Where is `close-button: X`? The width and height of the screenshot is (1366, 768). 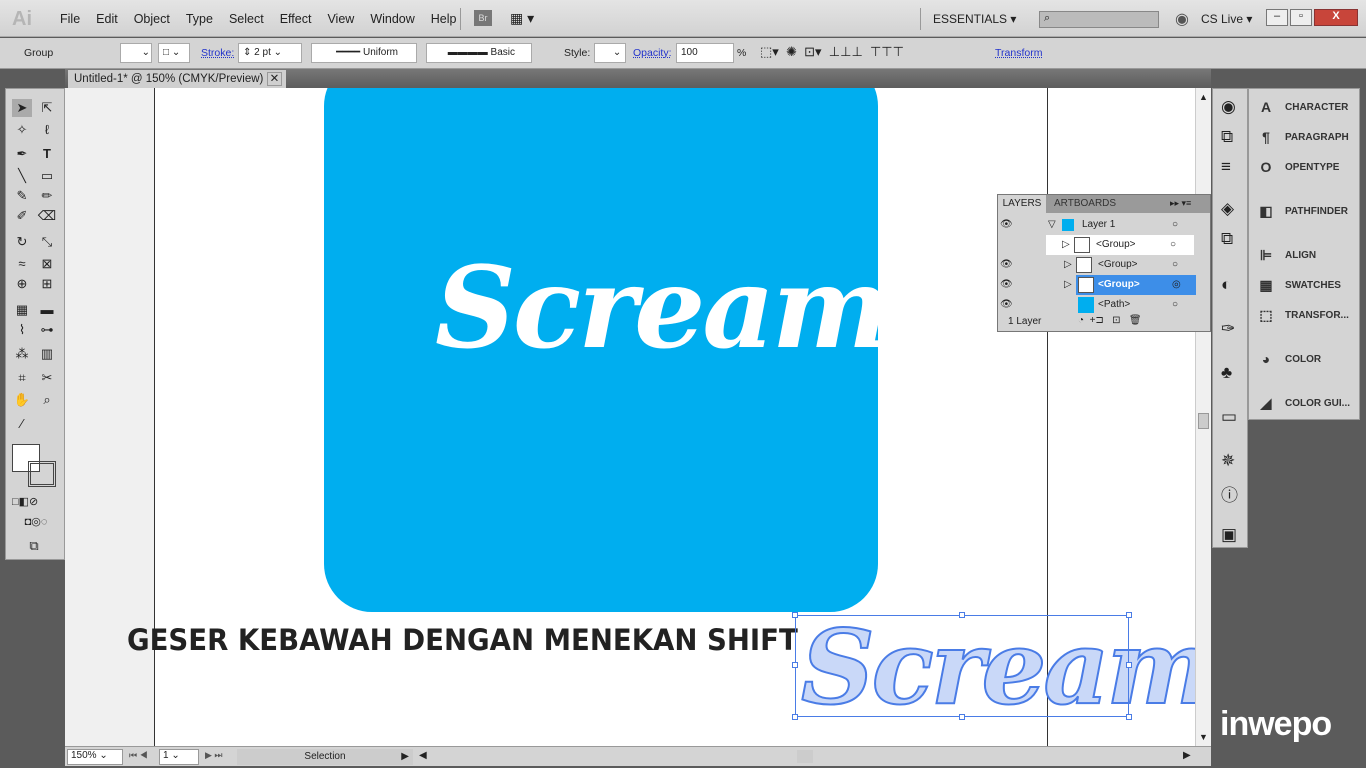
close-button: X is located at coordinates (1336, 17).